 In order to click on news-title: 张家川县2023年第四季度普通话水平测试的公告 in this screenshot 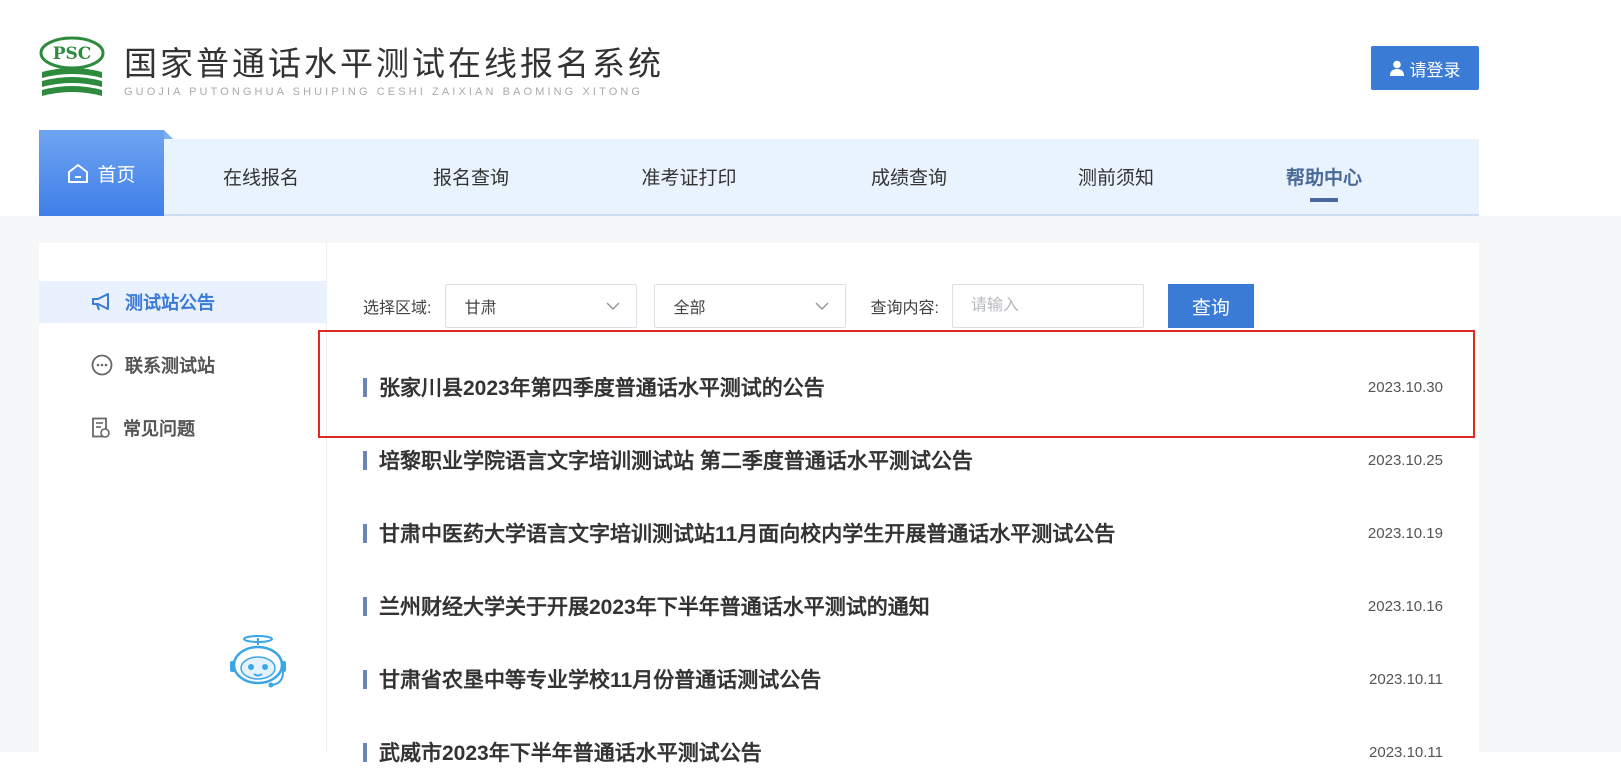, I will do `click(594, 387)`.